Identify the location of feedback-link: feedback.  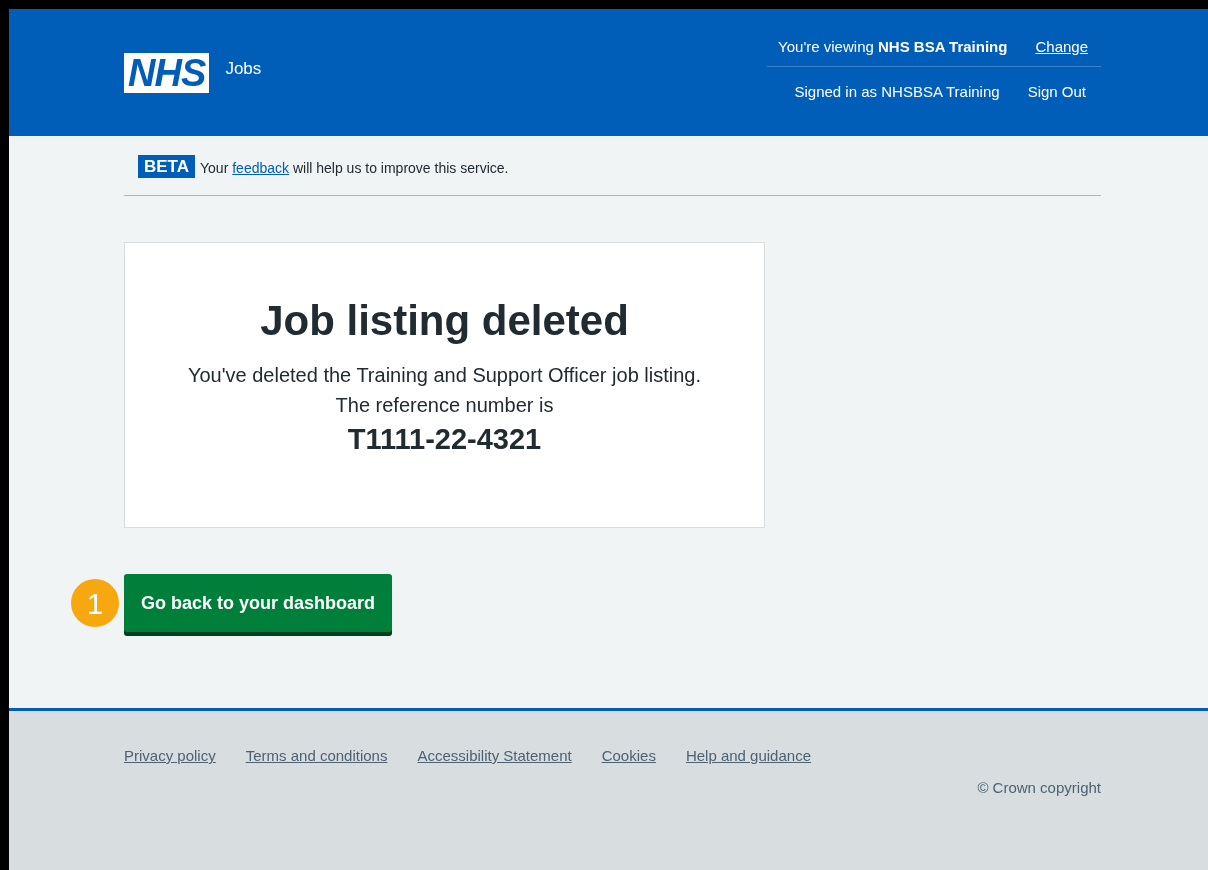
(261, 168).